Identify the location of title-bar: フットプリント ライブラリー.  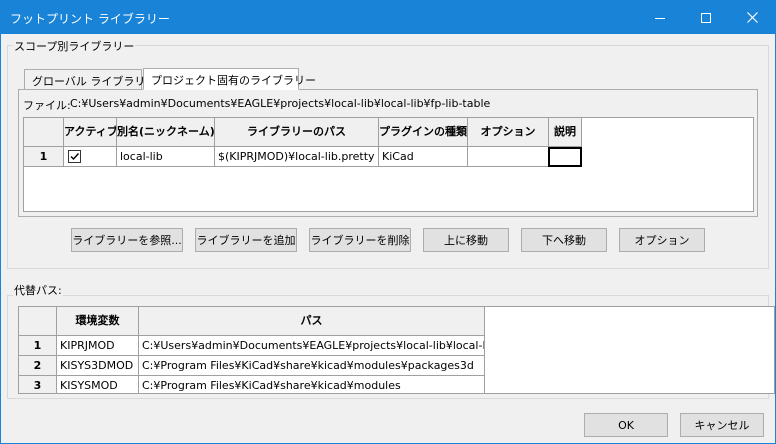
(388, 17).